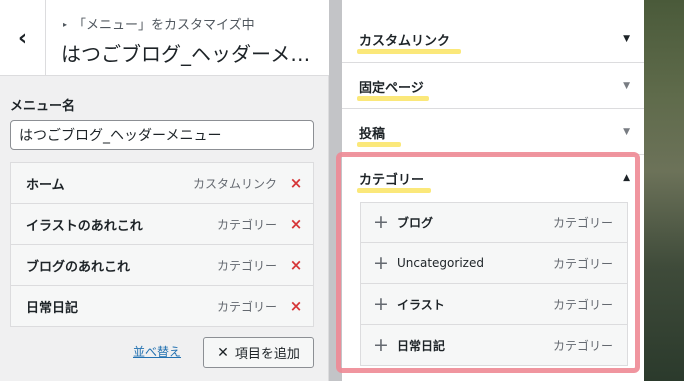 Image resolution: width=684 pixels, height=381 pixels. I want to click on panel-header: ‹ ▸ 「メニュー」をカスタマイズ中 はつごブログ_ヘッダーメニュー, so click(164, 38).